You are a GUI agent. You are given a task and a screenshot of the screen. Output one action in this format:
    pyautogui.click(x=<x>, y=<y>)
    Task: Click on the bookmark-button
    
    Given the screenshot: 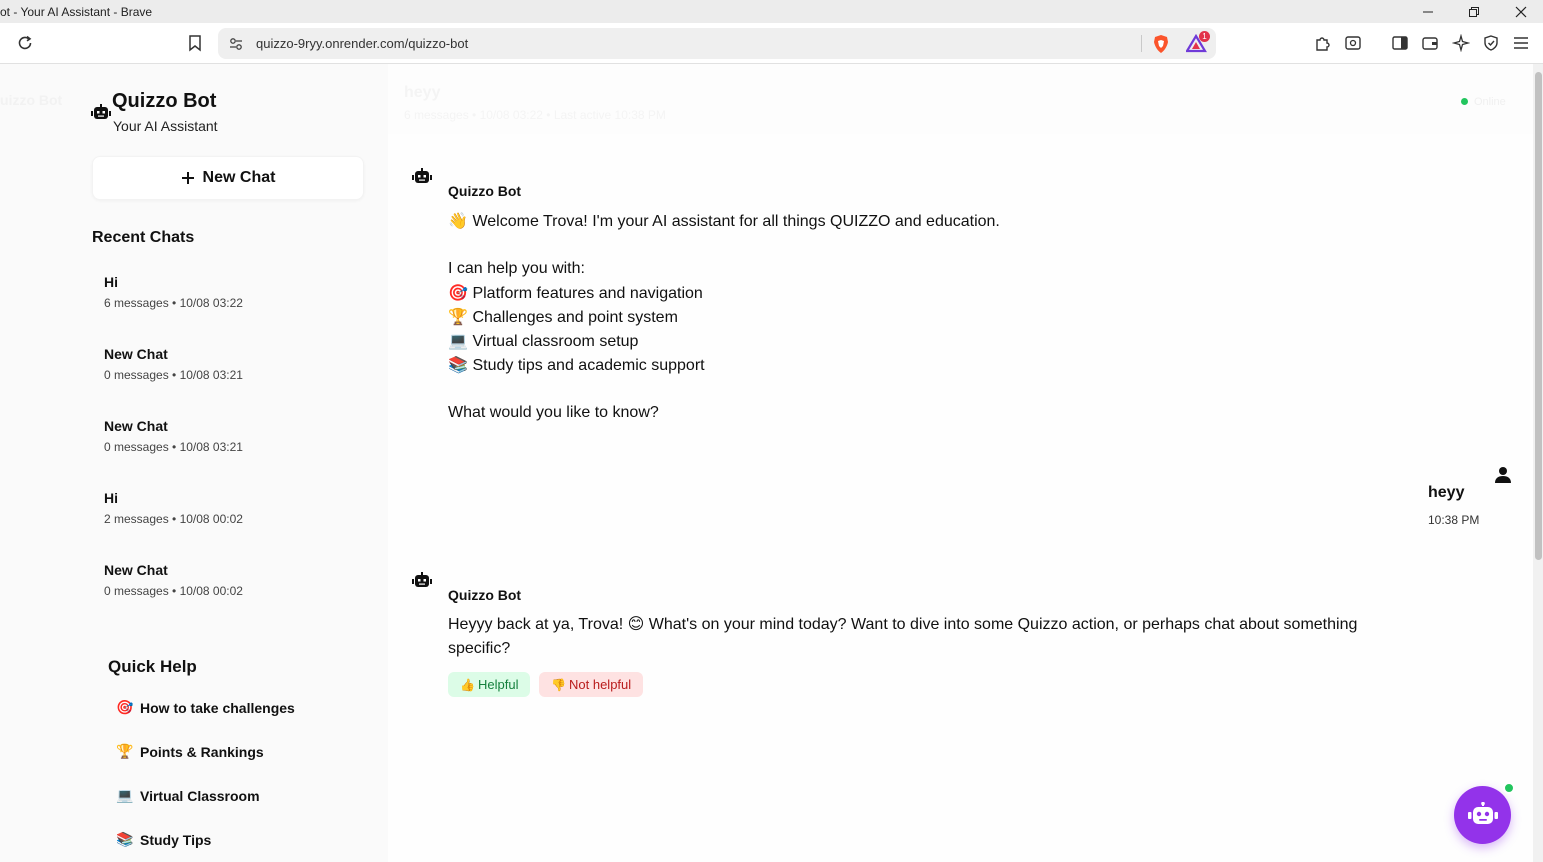 What is the action you would take?
    pyautogui.click(x=195, y=43)
    